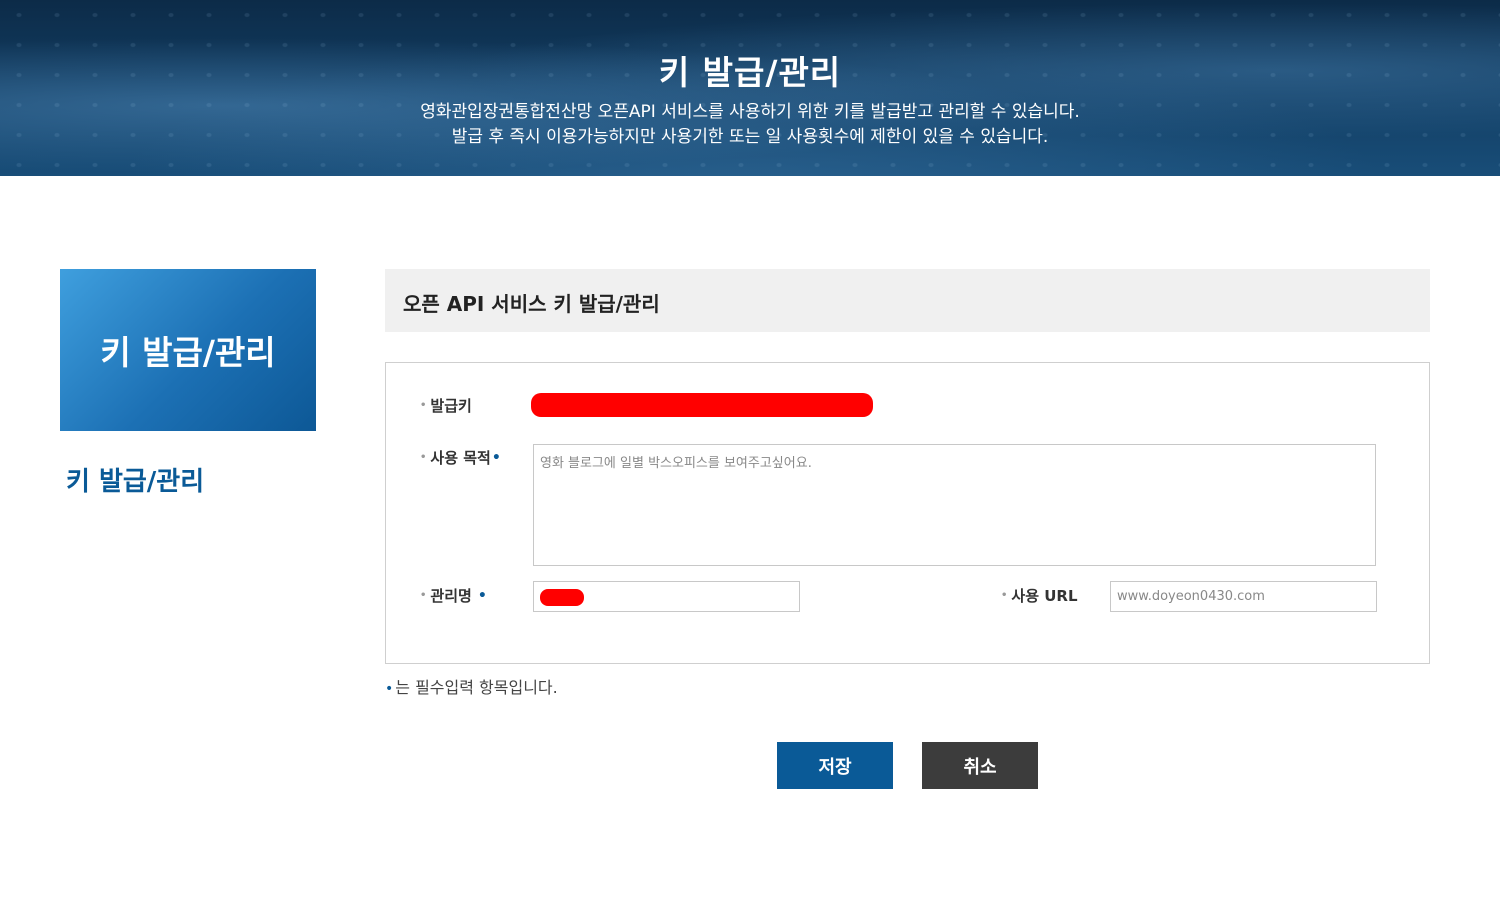 This screenshot has width=1500, height=907. What do you see at coordinates (531, 304) in the screenshot?
I see `section-title: 오픈 API 서비스 키 발급/관리` at bounding box center [531, 304].